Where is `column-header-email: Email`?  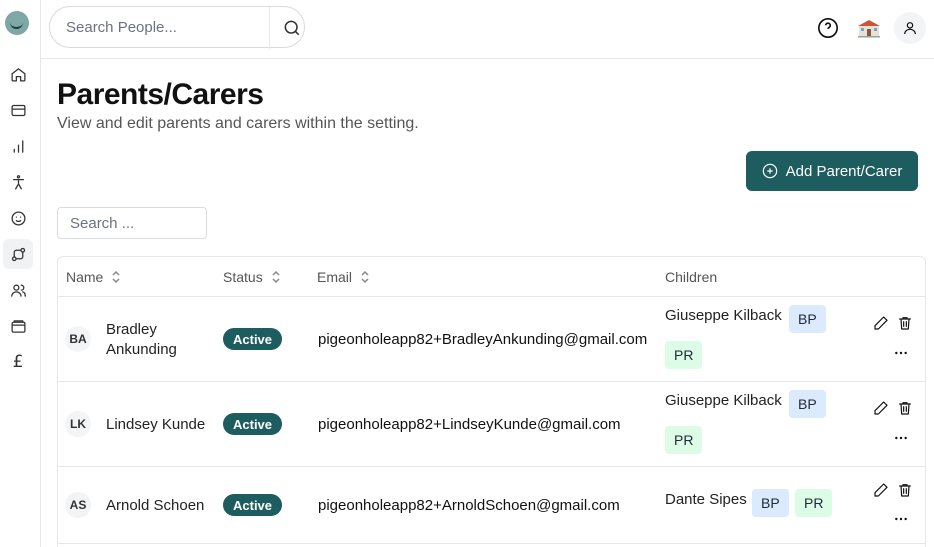
column-header-email: Email is located at coordinates (343, 277).